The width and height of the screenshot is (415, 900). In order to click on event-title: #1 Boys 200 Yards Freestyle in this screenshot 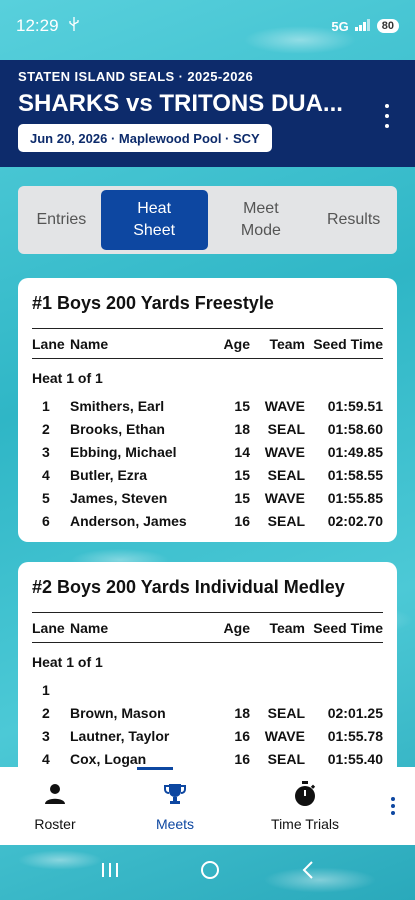, I will do `click(153, 303)`.